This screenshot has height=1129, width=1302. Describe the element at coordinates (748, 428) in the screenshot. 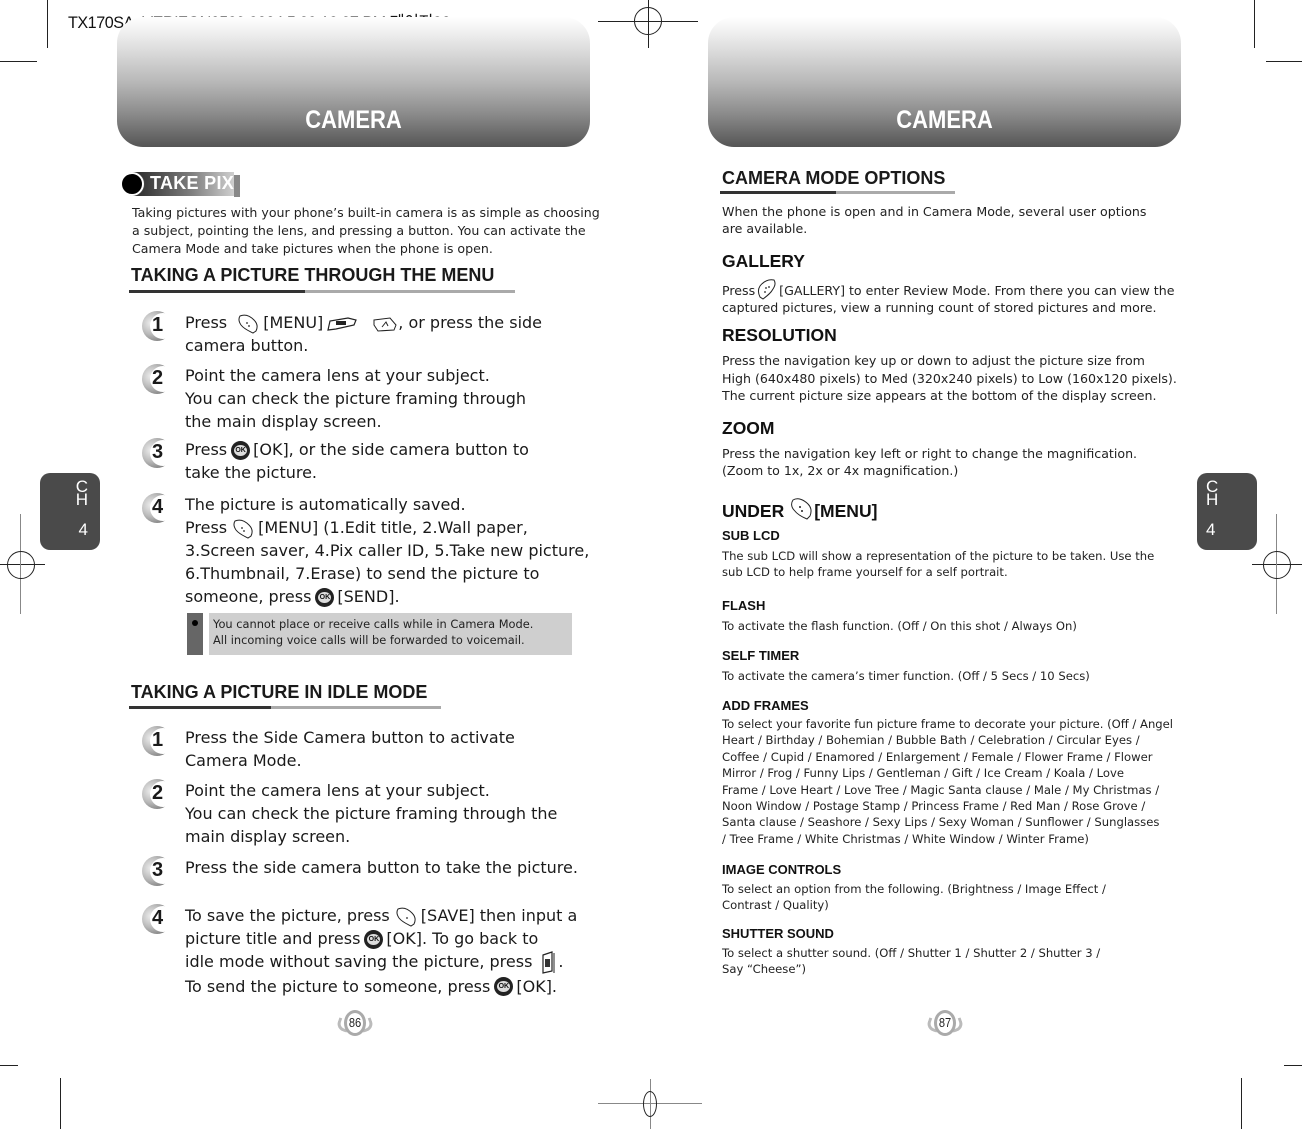

I see `zoom-title: ZOOM` at that location.